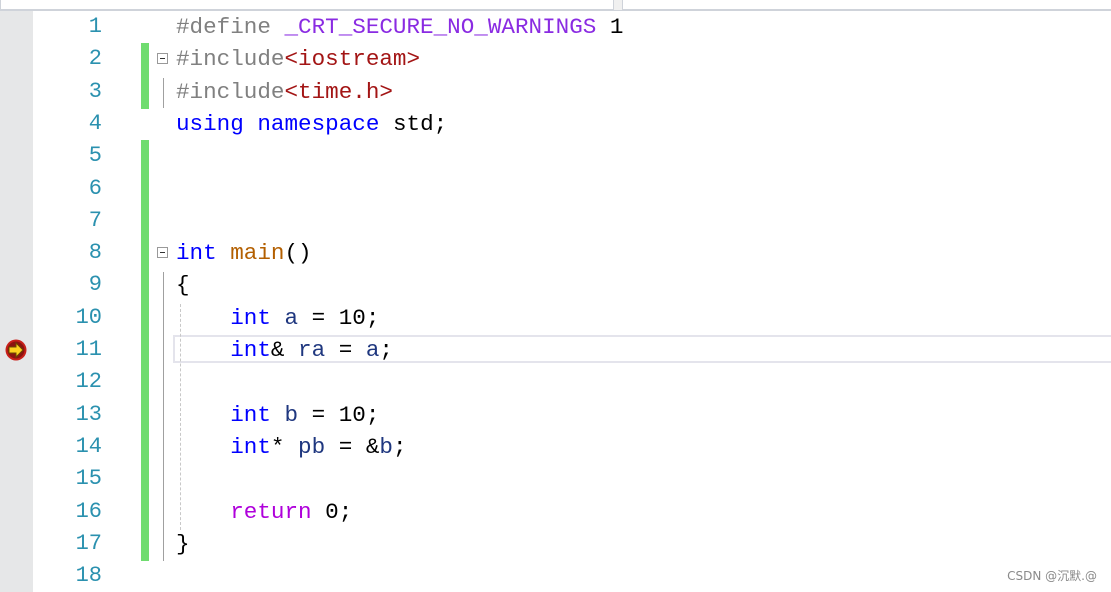  What do you see at coordinates (555, 254) in the screenshot?
I see `code-line: 8 int main()` at bounding box center [555, 254].